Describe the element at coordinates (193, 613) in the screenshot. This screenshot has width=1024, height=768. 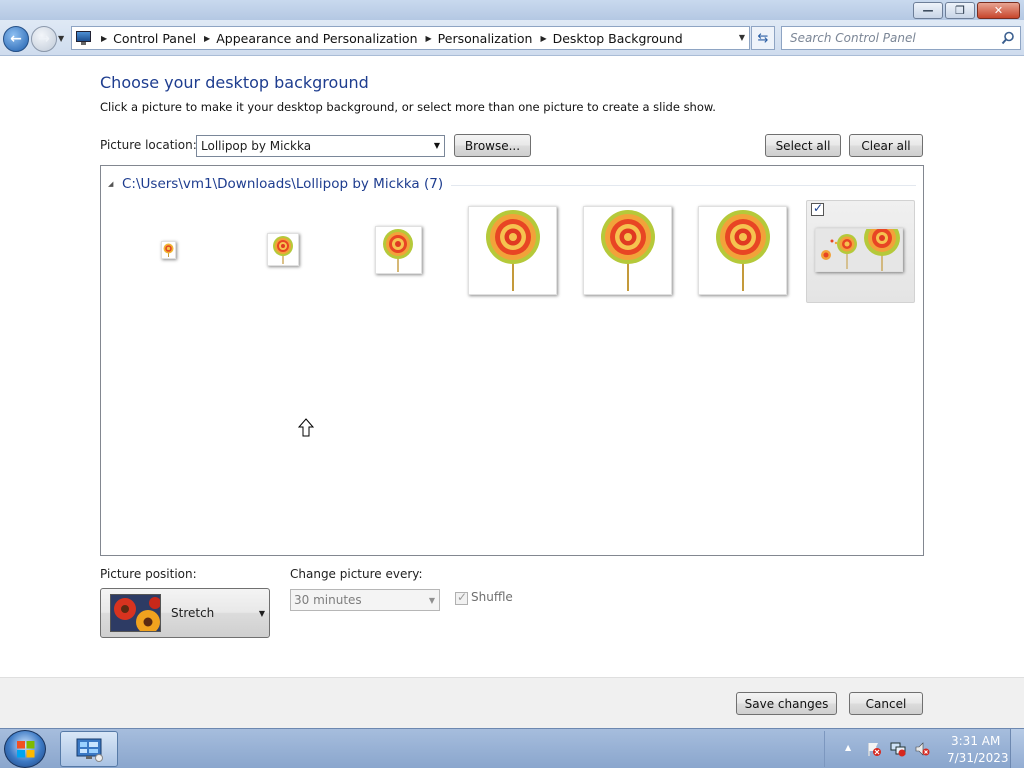
I see `picture-position-value: Stretch` at that location.